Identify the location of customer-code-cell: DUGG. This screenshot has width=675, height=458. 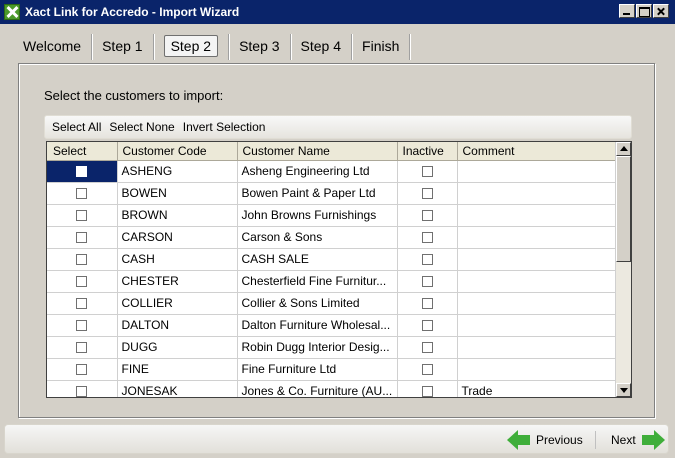
(177, 347).